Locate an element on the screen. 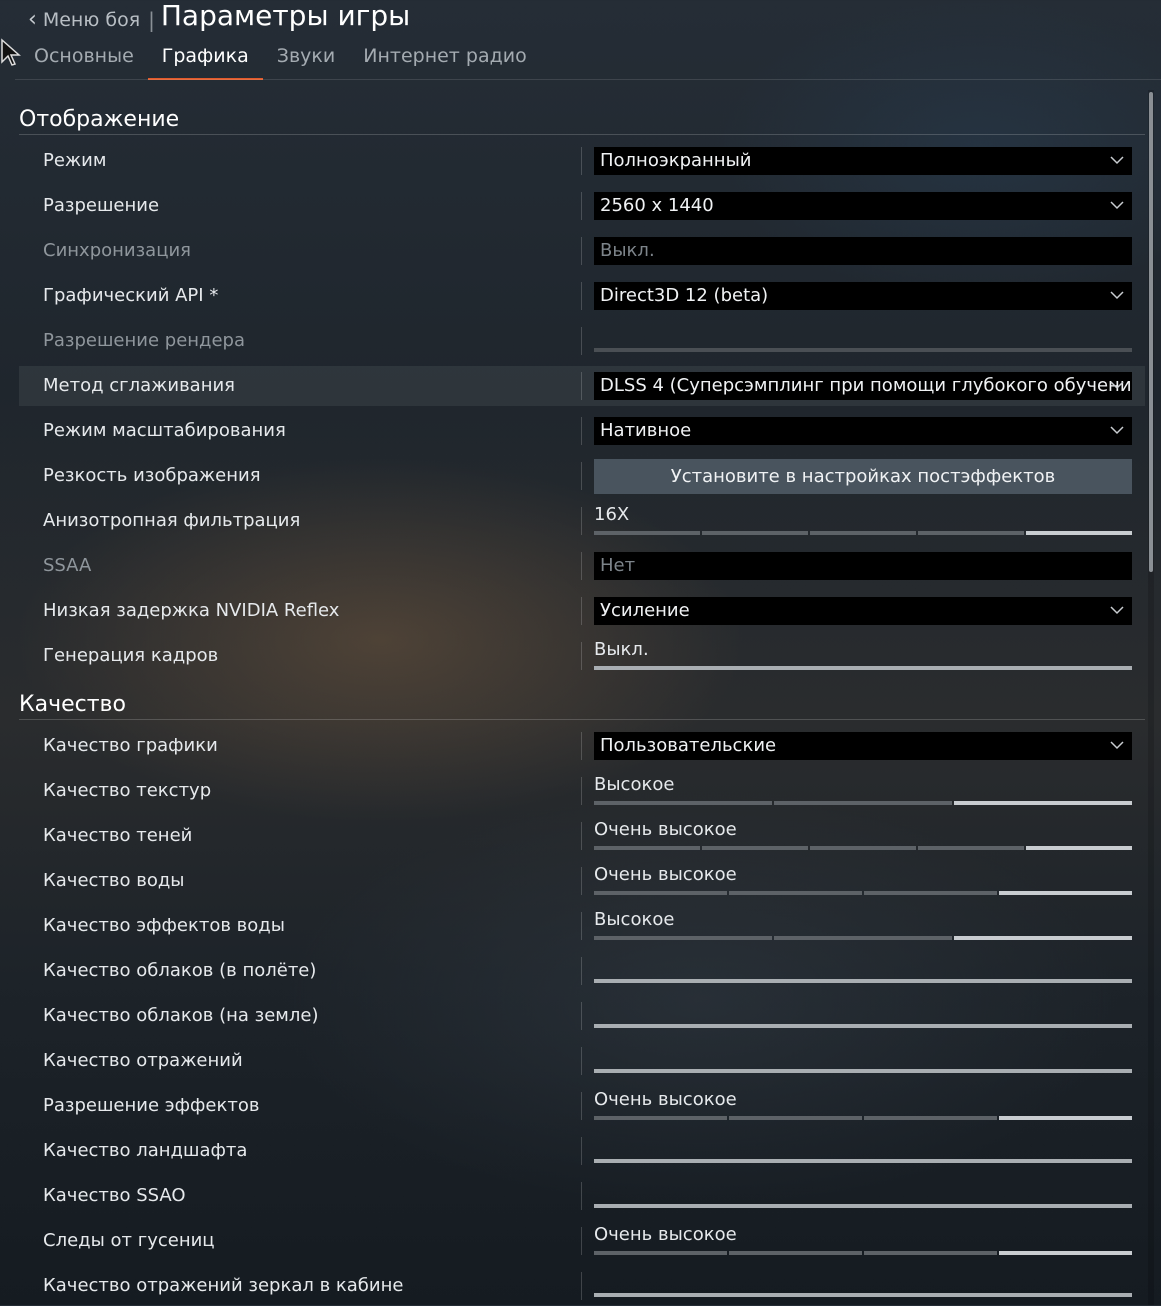  setting-label: Качество отражений is located at coordinates (143, 1060).